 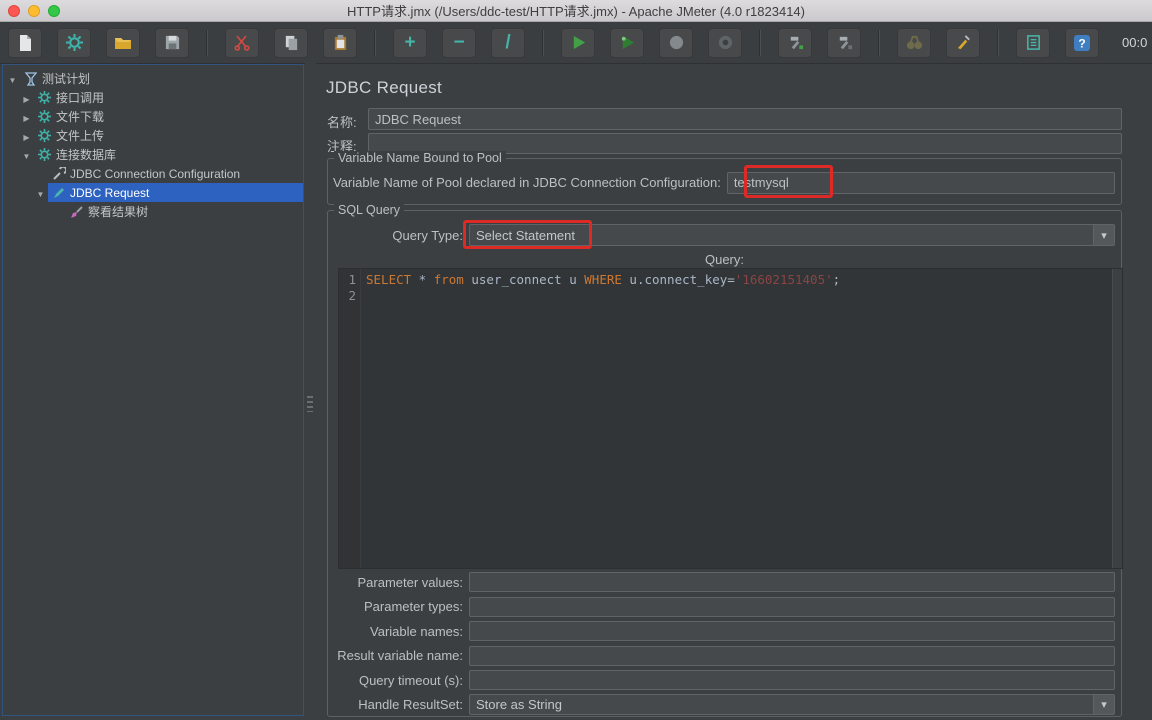 I want to click on editor-scrollbar, so click(x=1117, y=418).